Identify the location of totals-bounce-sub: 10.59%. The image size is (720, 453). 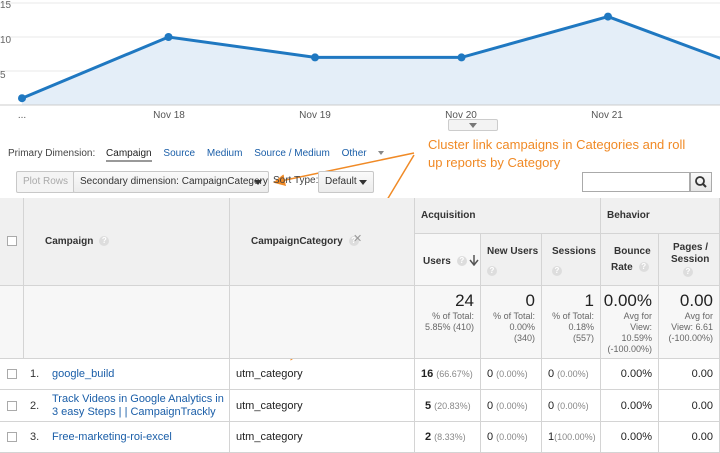
(636, 338).